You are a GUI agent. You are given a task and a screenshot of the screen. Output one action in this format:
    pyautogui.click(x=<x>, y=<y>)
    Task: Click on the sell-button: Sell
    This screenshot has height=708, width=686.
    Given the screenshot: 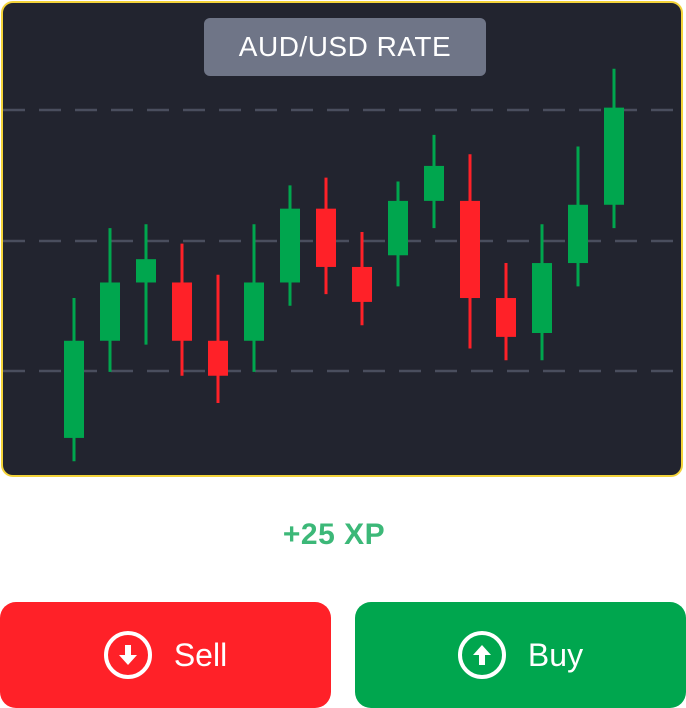 What is the action you would take?
    pyautogui.click(x=165, y=655)
    